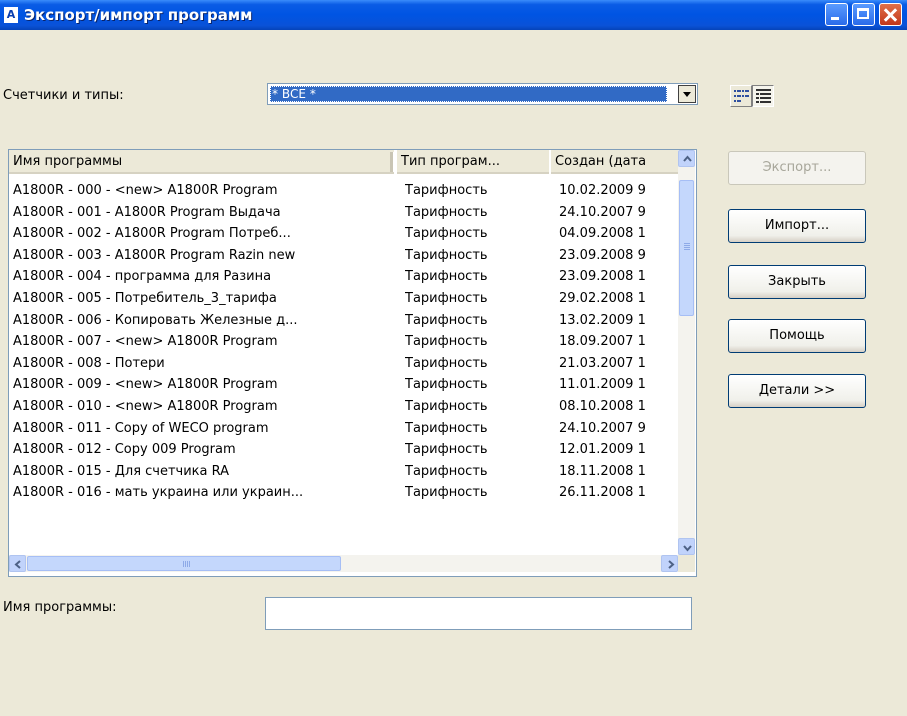 The height and width of the screenshot is (716, 907). What do you see at coordinates (602, 320) in the screenshot?
I see `created-date-cell: 13.02.2009 1` at bounding box center [602, 320].